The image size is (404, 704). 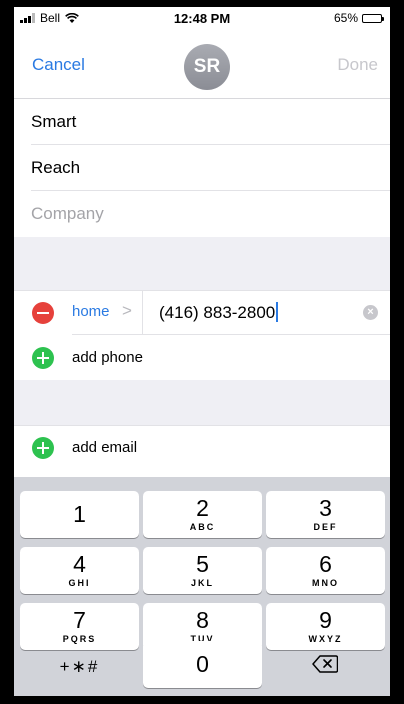 I want to click on key-1: 1, so click(x=79, y=514).